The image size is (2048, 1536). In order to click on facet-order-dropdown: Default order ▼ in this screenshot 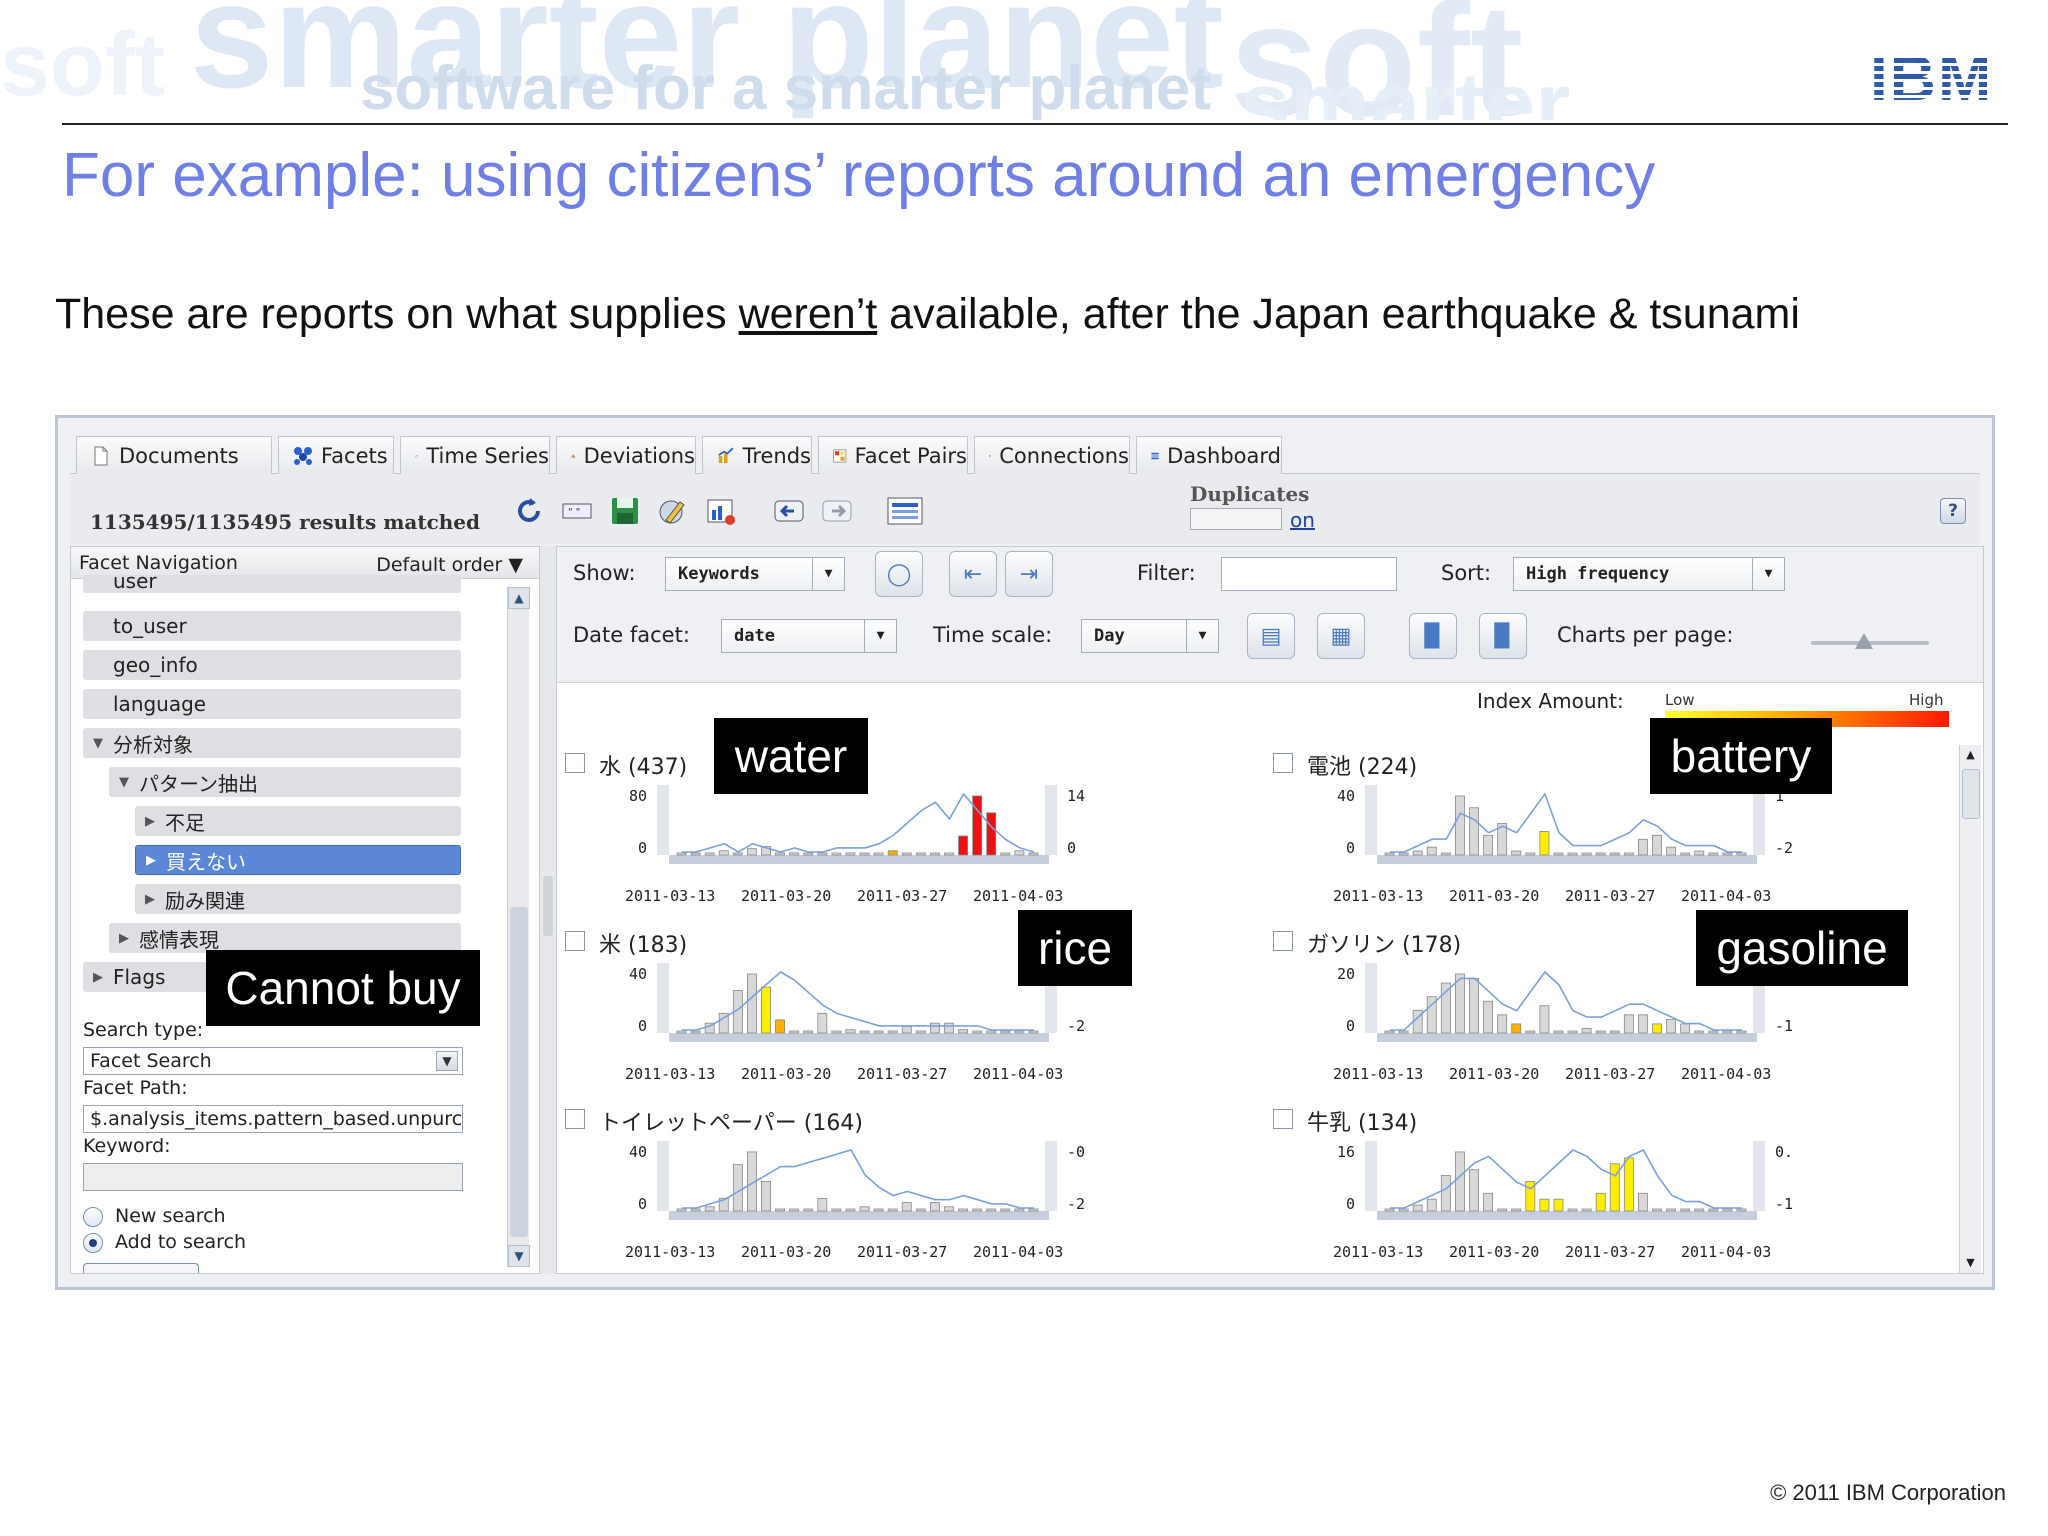, I will do `click(449, 565)`.